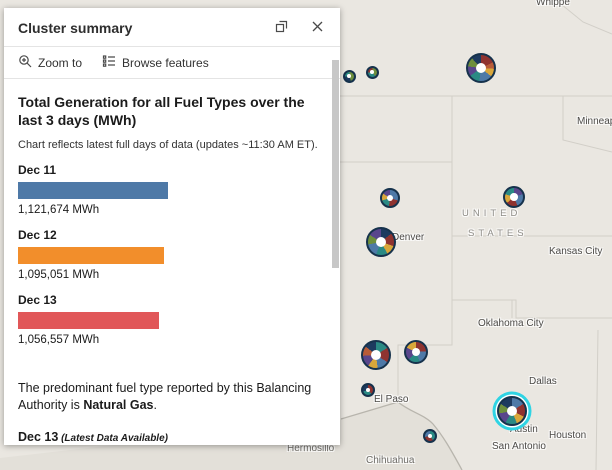 The height and width of the screenshot is (470, 612). What do you see at coordinates (25, 62) in the screenshot?
I see `zoom-to-icon` at bounding box center [25, 62].